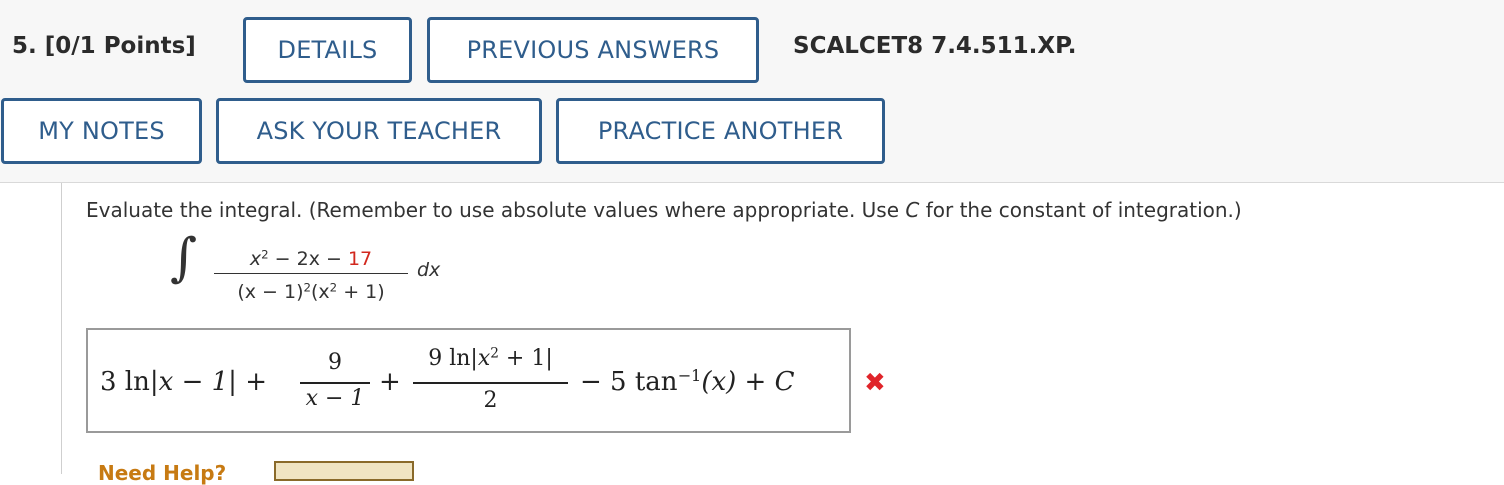 The width and height of the screenshot is (1504, 485). Describe the element at coordinates (101, 131) in the screenshot. I see `my-notes-button: MY NOTES` at that location.